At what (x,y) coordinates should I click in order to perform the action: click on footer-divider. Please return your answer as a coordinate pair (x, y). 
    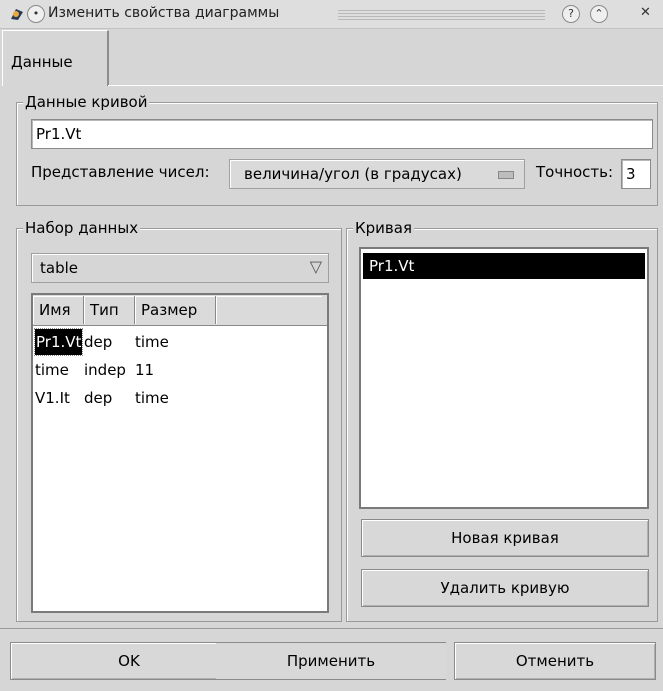
    Looking at the image, I should click on (331, 628).